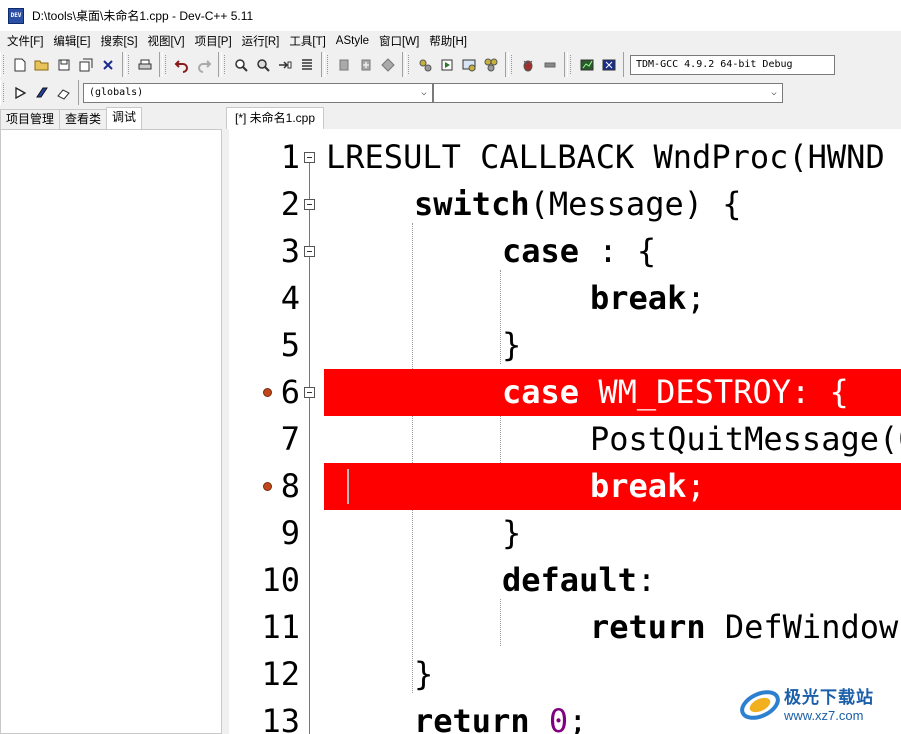 This screenshot has width=901, height=734. What do you see at coordinates (275, 118) in the screenshot?
I see `tab-untitled-cpp: [*] 未命名1.cpp` at bounding box center [275, 118].